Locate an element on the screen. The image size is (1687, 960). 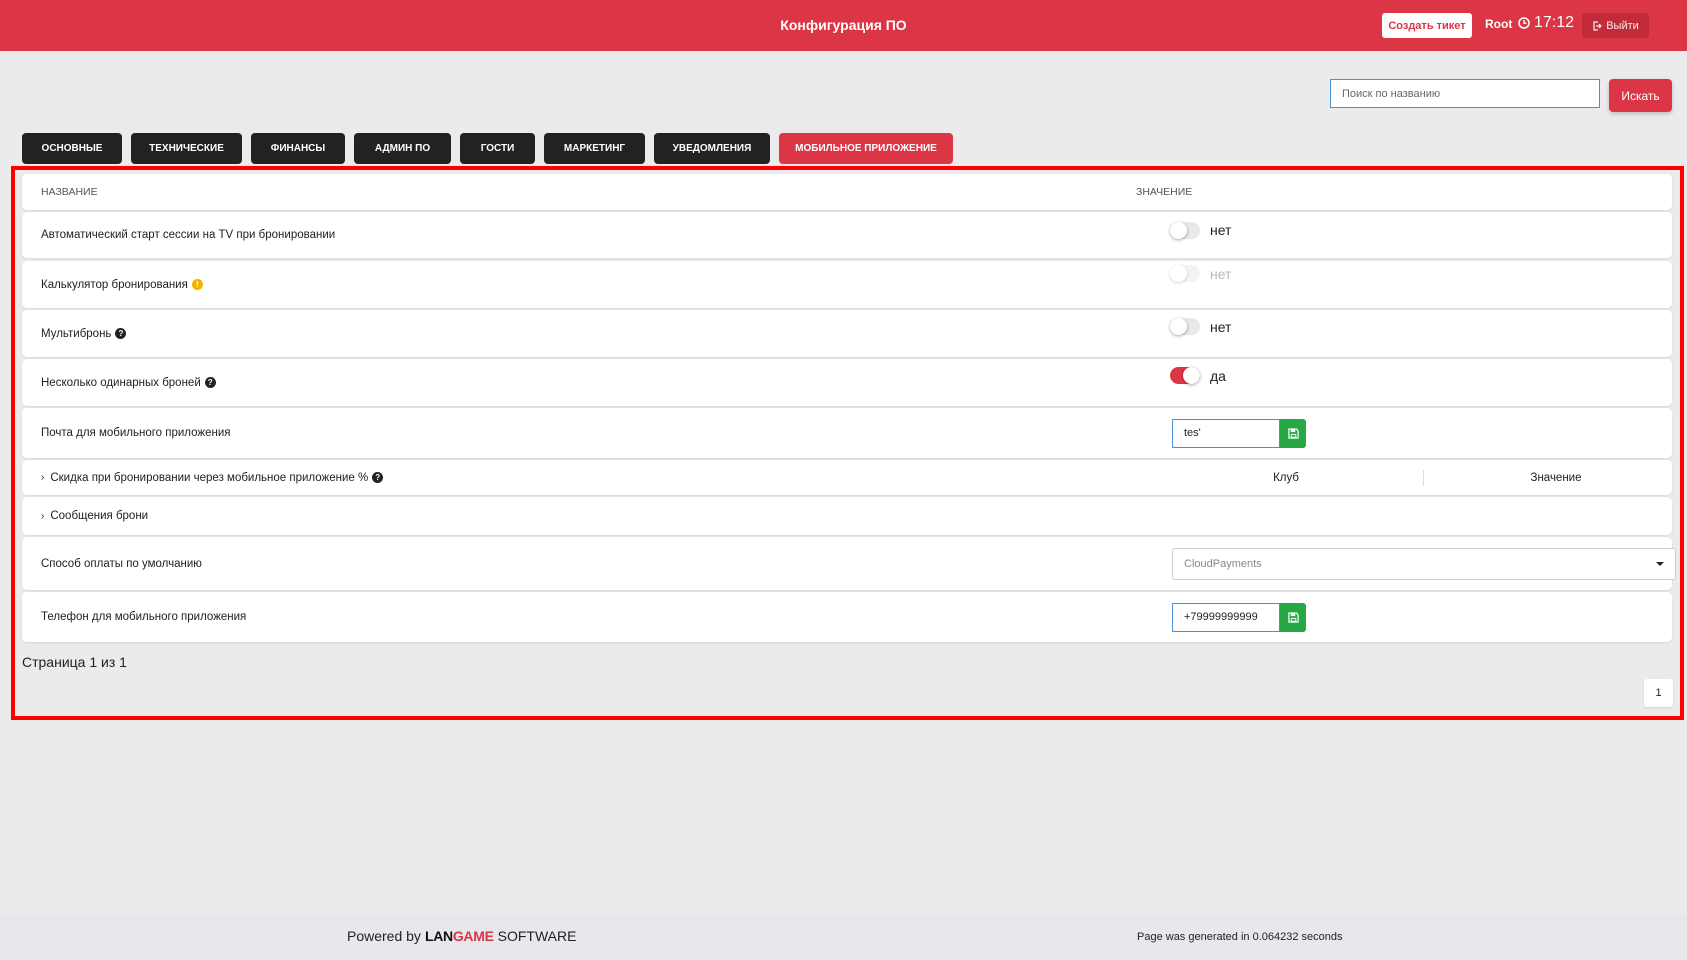
table-row: Калькулятор бронирования ! нет is located at coordinates (847, 284).